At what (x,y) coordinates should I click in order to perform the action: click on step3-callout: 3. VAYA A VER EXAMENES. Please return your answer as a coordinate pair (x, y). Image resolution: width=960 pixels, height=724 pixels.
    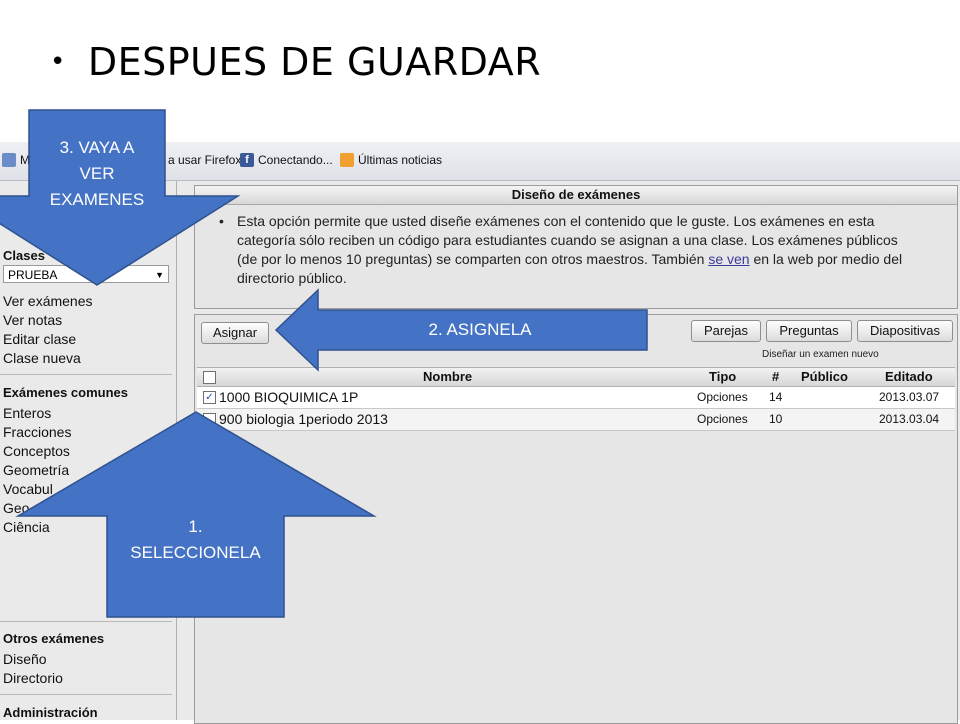
    Looking at the image, I should click on (97, 174).